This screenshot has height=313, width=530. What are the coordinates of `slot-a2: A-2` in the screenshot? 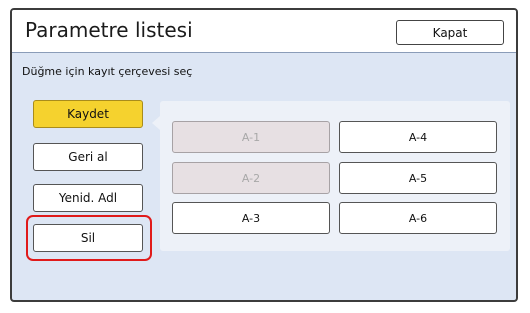 It's located at (251, 178).